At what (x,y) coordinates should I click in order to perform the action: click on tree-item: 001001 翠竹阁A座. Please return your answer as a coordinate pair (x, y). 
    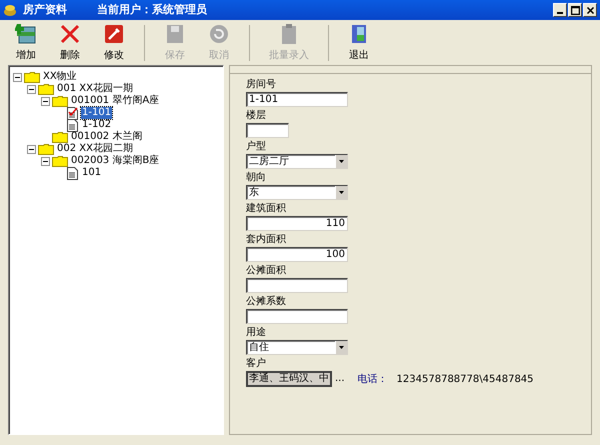
    Looking at the image, I should click on (115, 101).